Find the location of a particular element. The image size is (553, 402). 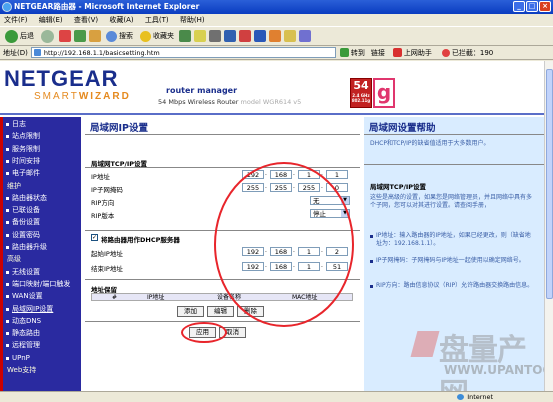

links-label: 链接 is located at coordinates (378, 53).